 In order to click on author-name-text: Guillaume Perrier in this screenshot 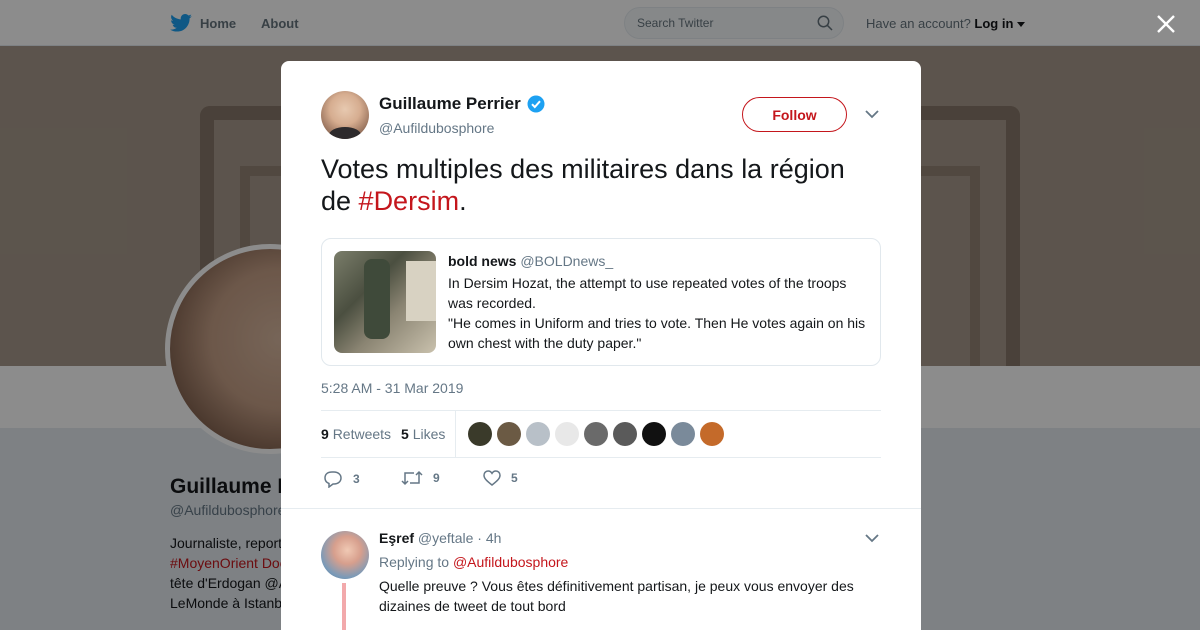, I will do `click(450, 103)`.